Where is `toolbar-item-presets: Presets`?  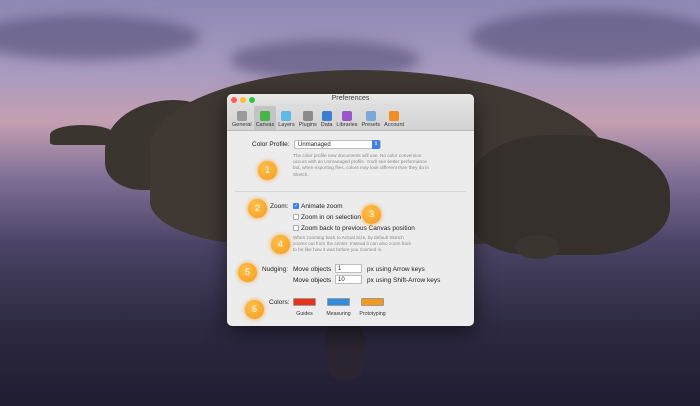 toolbar-item-presets: Presets is located at coordinates (371, 118).